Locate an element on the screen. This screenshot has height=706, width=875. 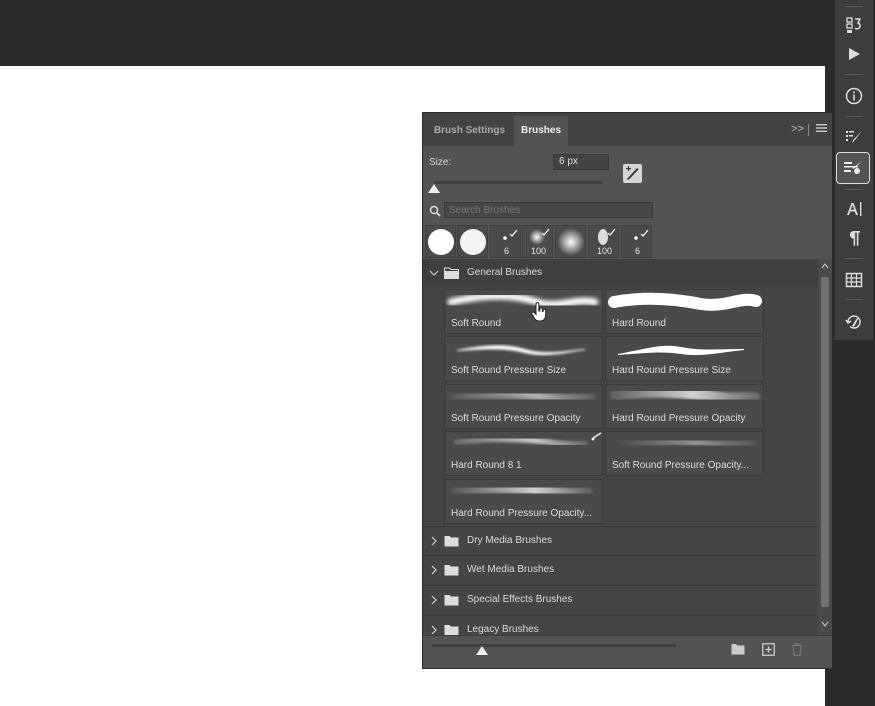
brush-name: Hard Round 8 1 is located at coordinates (486, 465).